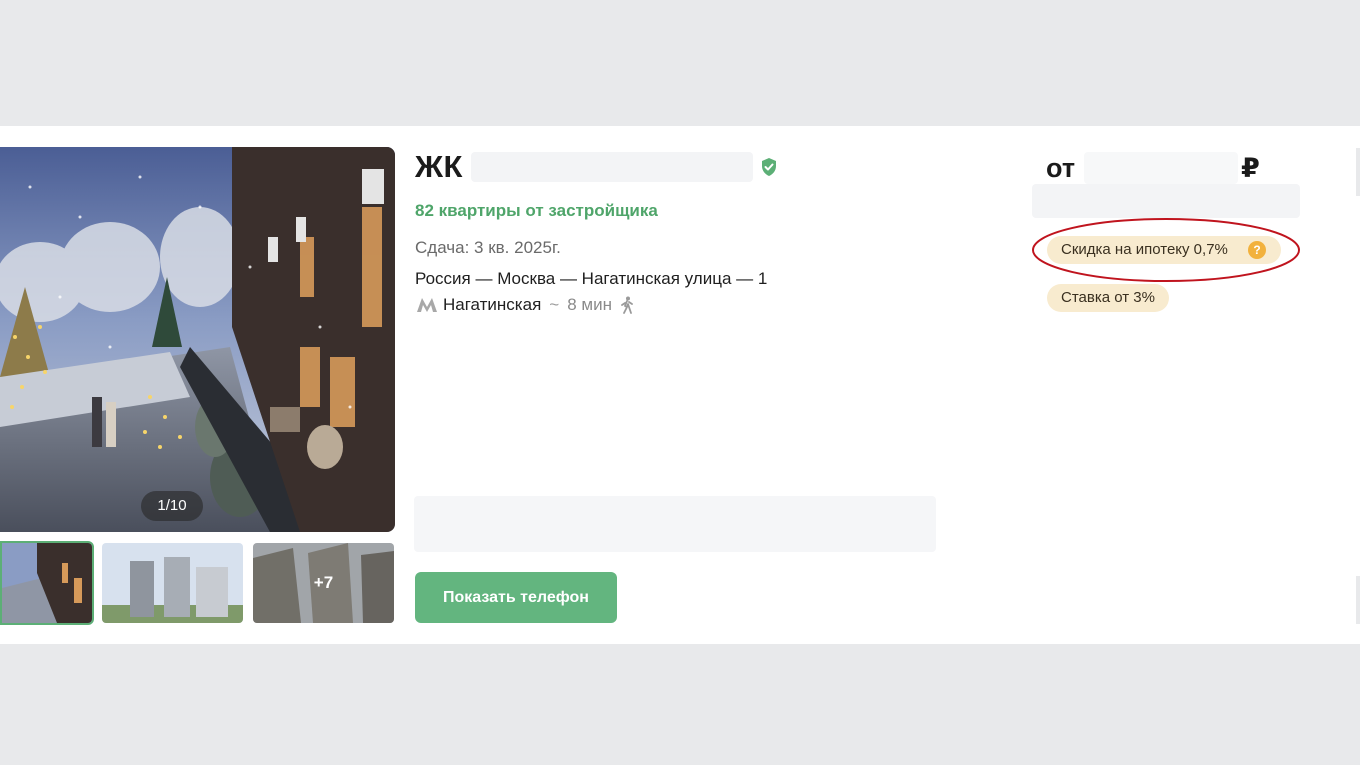 This screenshot has width=1360, height=765. Describe the element at coordinates (1257, 250) in the screenshot. I see `help-question-icon: ?` at that location.